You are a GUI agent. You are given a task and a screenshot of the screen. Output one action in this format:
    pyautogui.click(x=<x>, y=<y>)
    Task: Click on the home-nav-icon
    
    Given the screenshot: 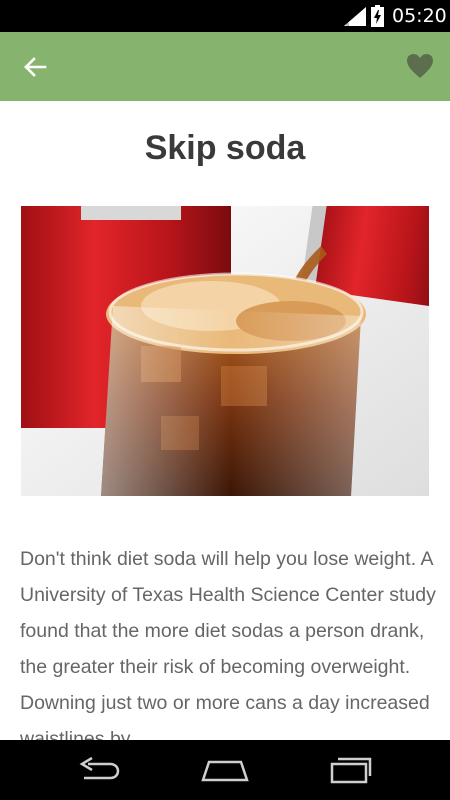 What is the action you would take?
    pyautogui.click(x=225, y=770)
    